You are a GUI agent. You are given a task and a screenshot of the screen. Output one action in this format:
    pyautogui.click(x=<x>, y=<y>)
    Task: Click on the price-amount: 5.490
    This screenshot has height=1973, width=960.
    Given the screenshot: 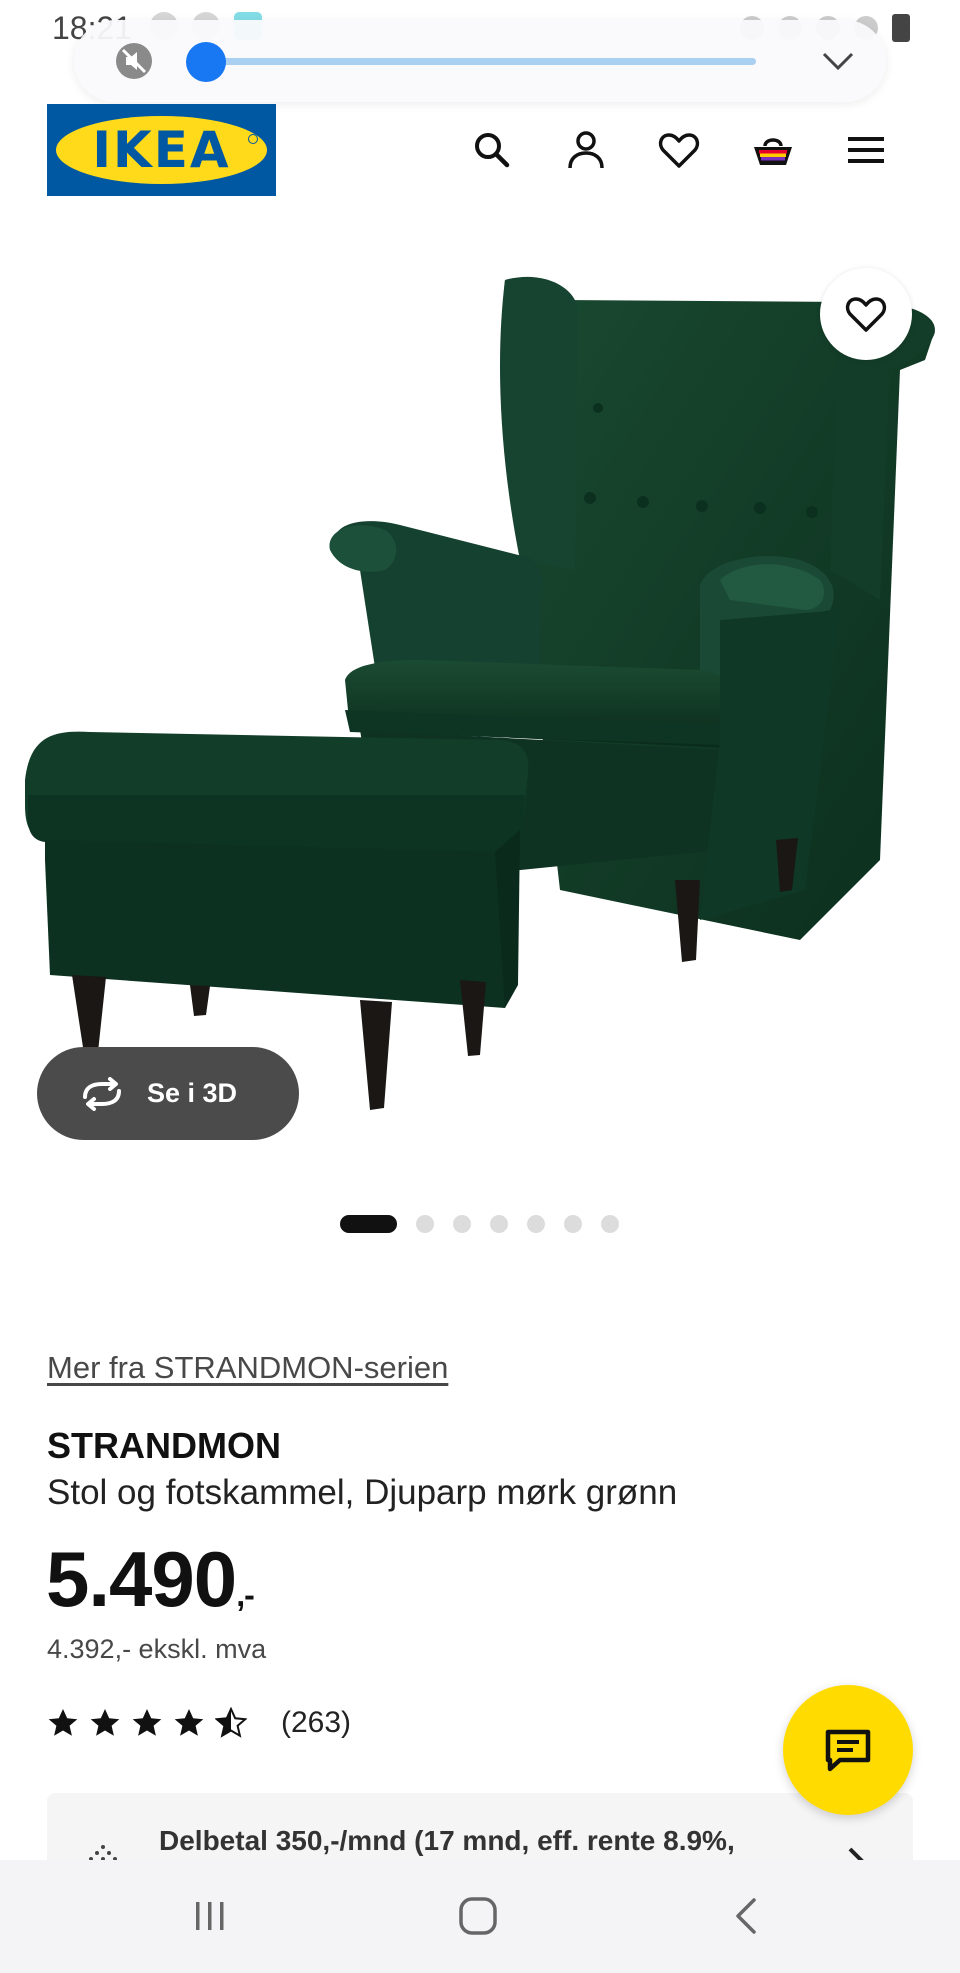 What is the action you would take?
    pyautogui.click(x=141, y=1579)
    